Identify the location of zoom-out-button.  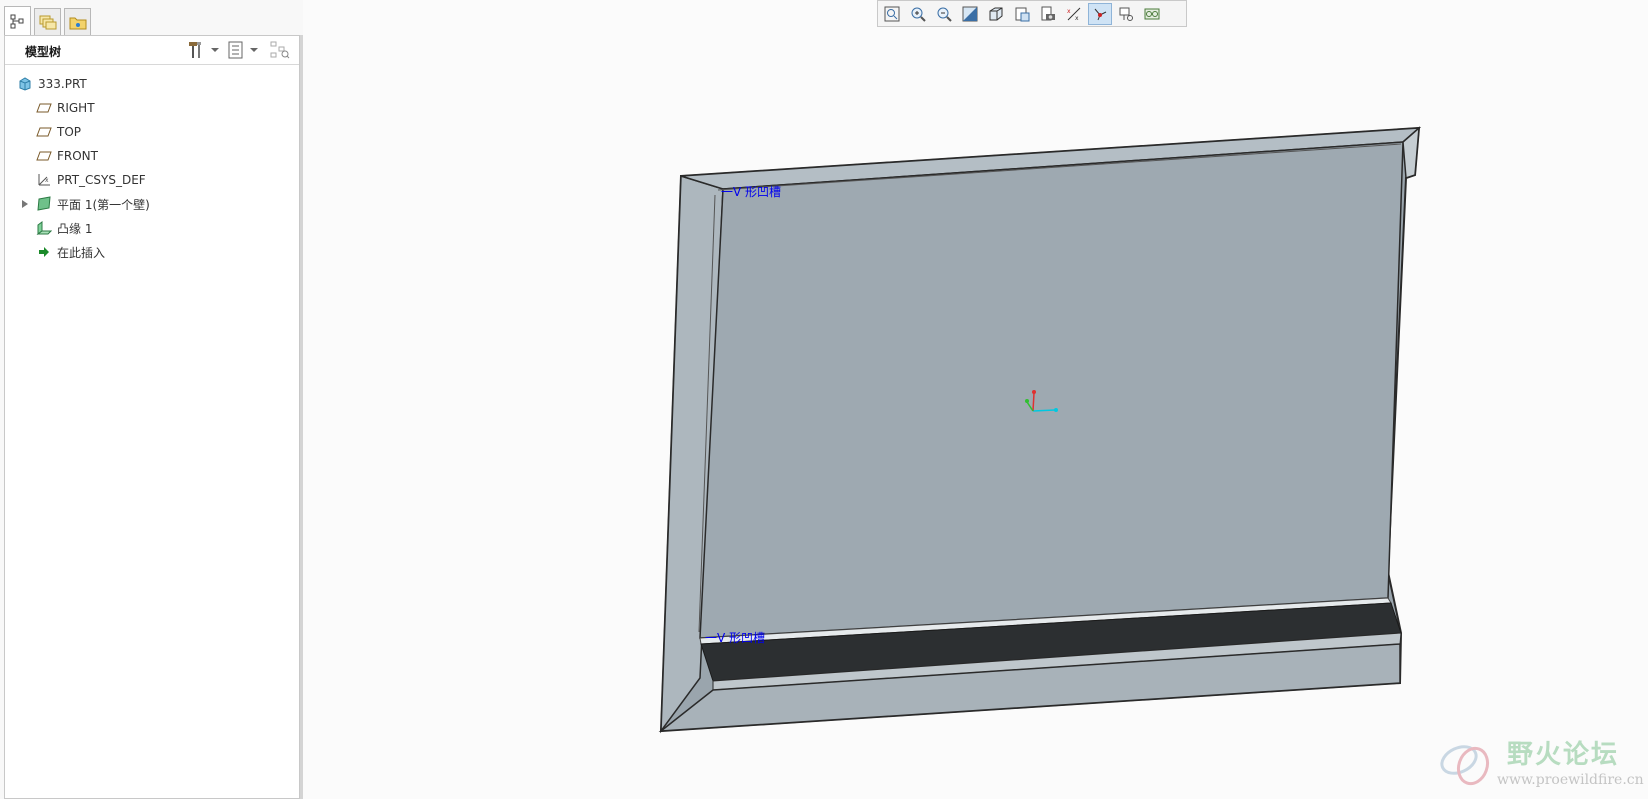
(944, 14).